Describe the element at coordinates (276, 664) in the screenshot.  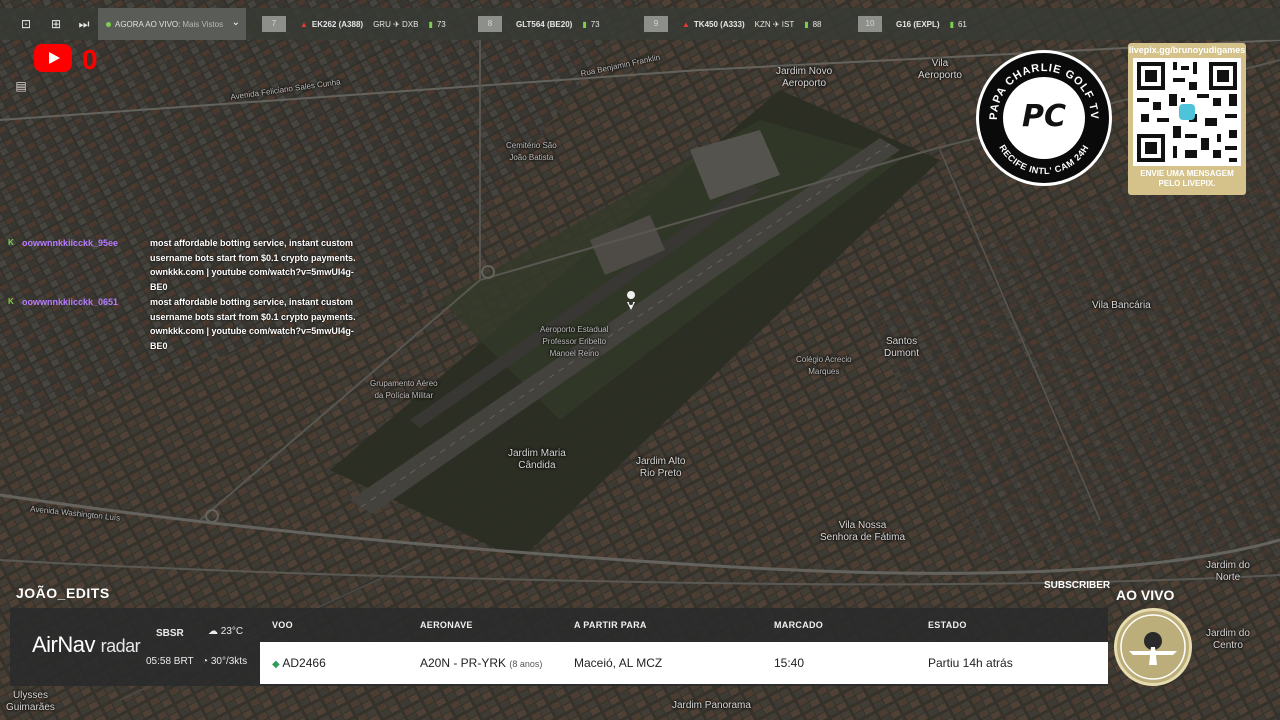
I see `airline-logo-icon: ◆` at that location.